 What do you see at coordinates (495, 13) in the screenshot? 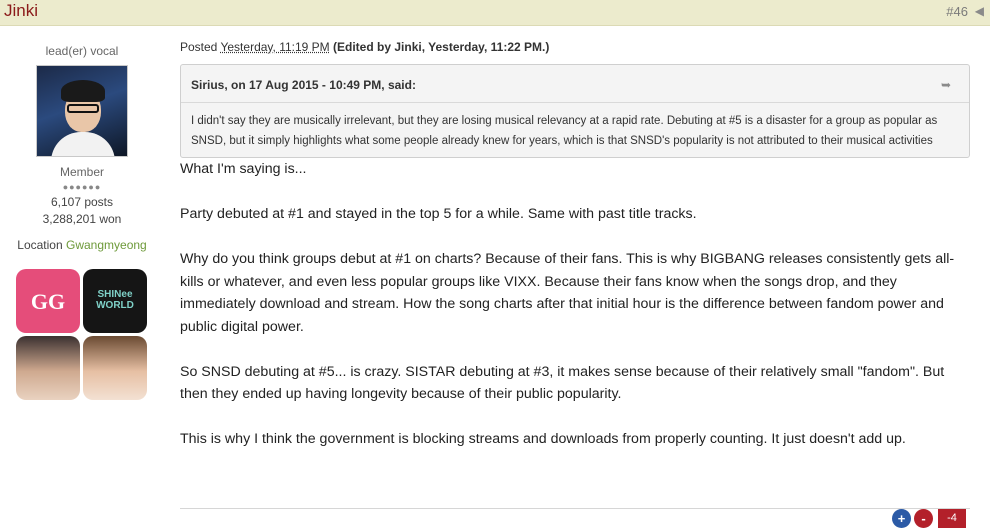
I see `post-header-bar: Jinki #46 ◀` at bounding box center [495, 13].